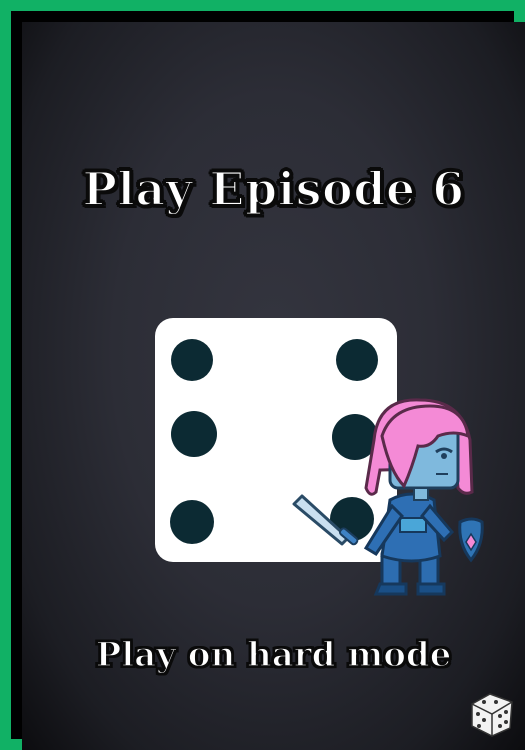 This screenshot has width=525, height=750. What do you see at coordinates (276, 440) in the screenshot?
I see `die-six-icon` at bounding box center [276, 440].